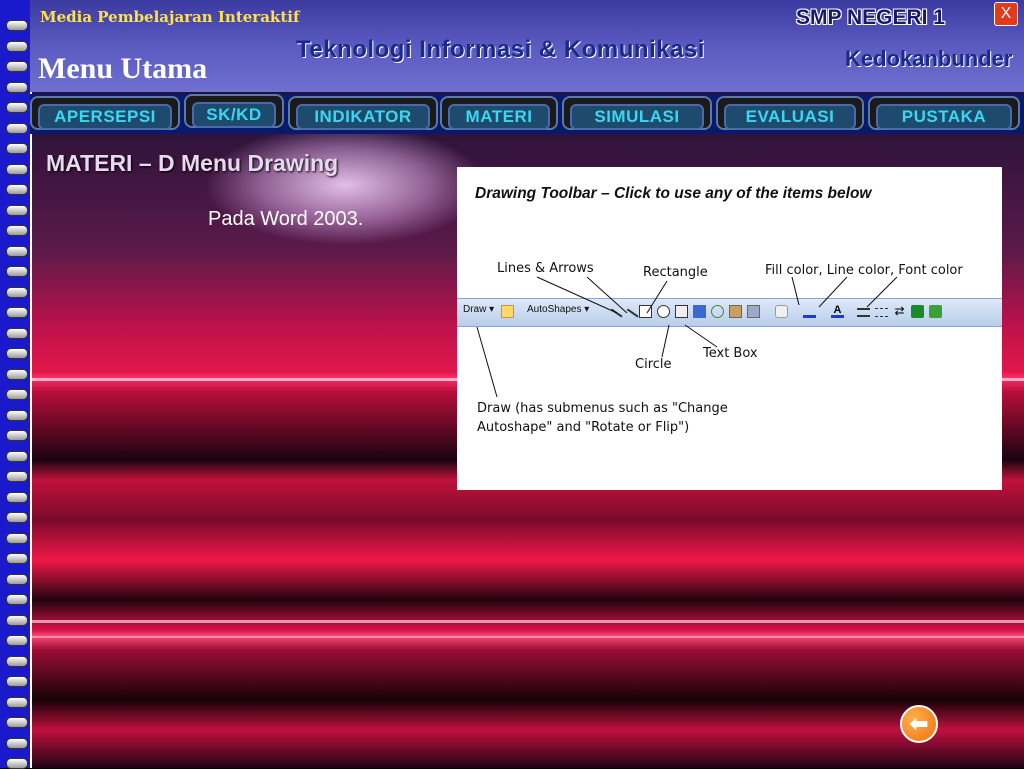 This screenshot has width=1024, height=769. What do you see at coordinates (870, 17) in the screenshot?
I see `school-name: SMP NEGERI 1` at bounding box center [870, 17].